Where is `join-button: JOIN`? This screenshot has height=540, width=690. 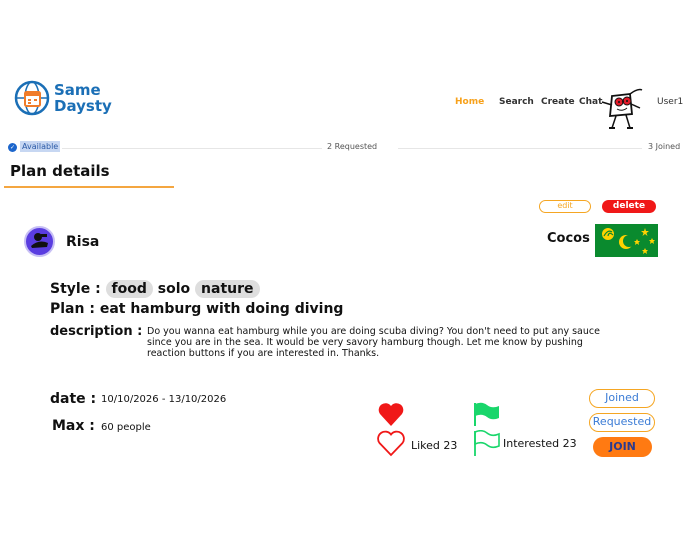 join-button: JOIN is located at coordinates (622, 447).